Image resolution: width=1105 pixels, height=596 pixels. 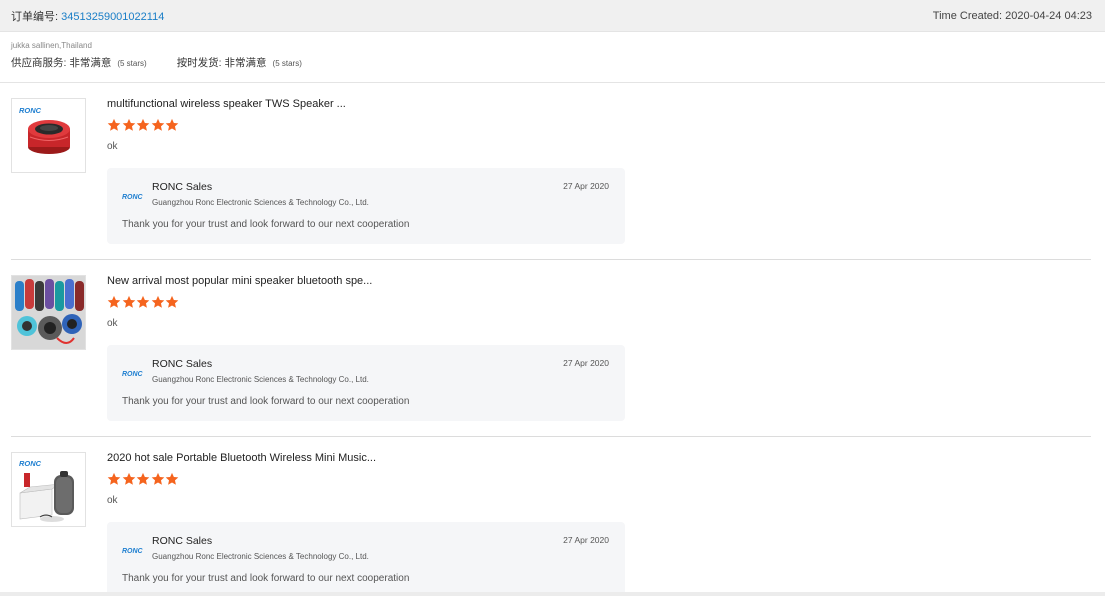 I want to click on rating-label: 供应商服务: 非常满意, so click(x=61, y=63).